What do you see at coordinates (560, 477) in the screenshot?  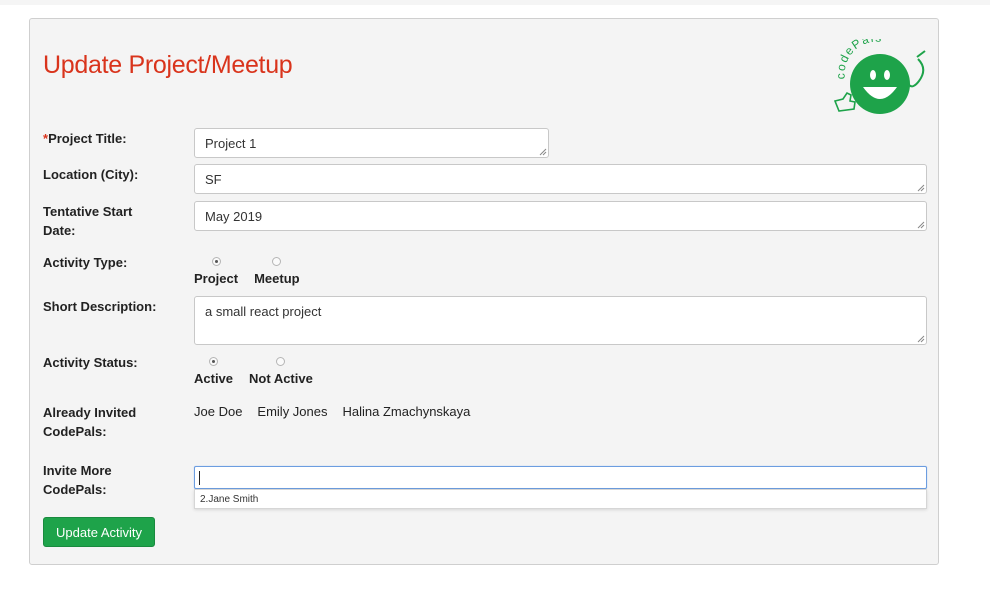 I see `invite-more-input` at bounding box center [560, 477].